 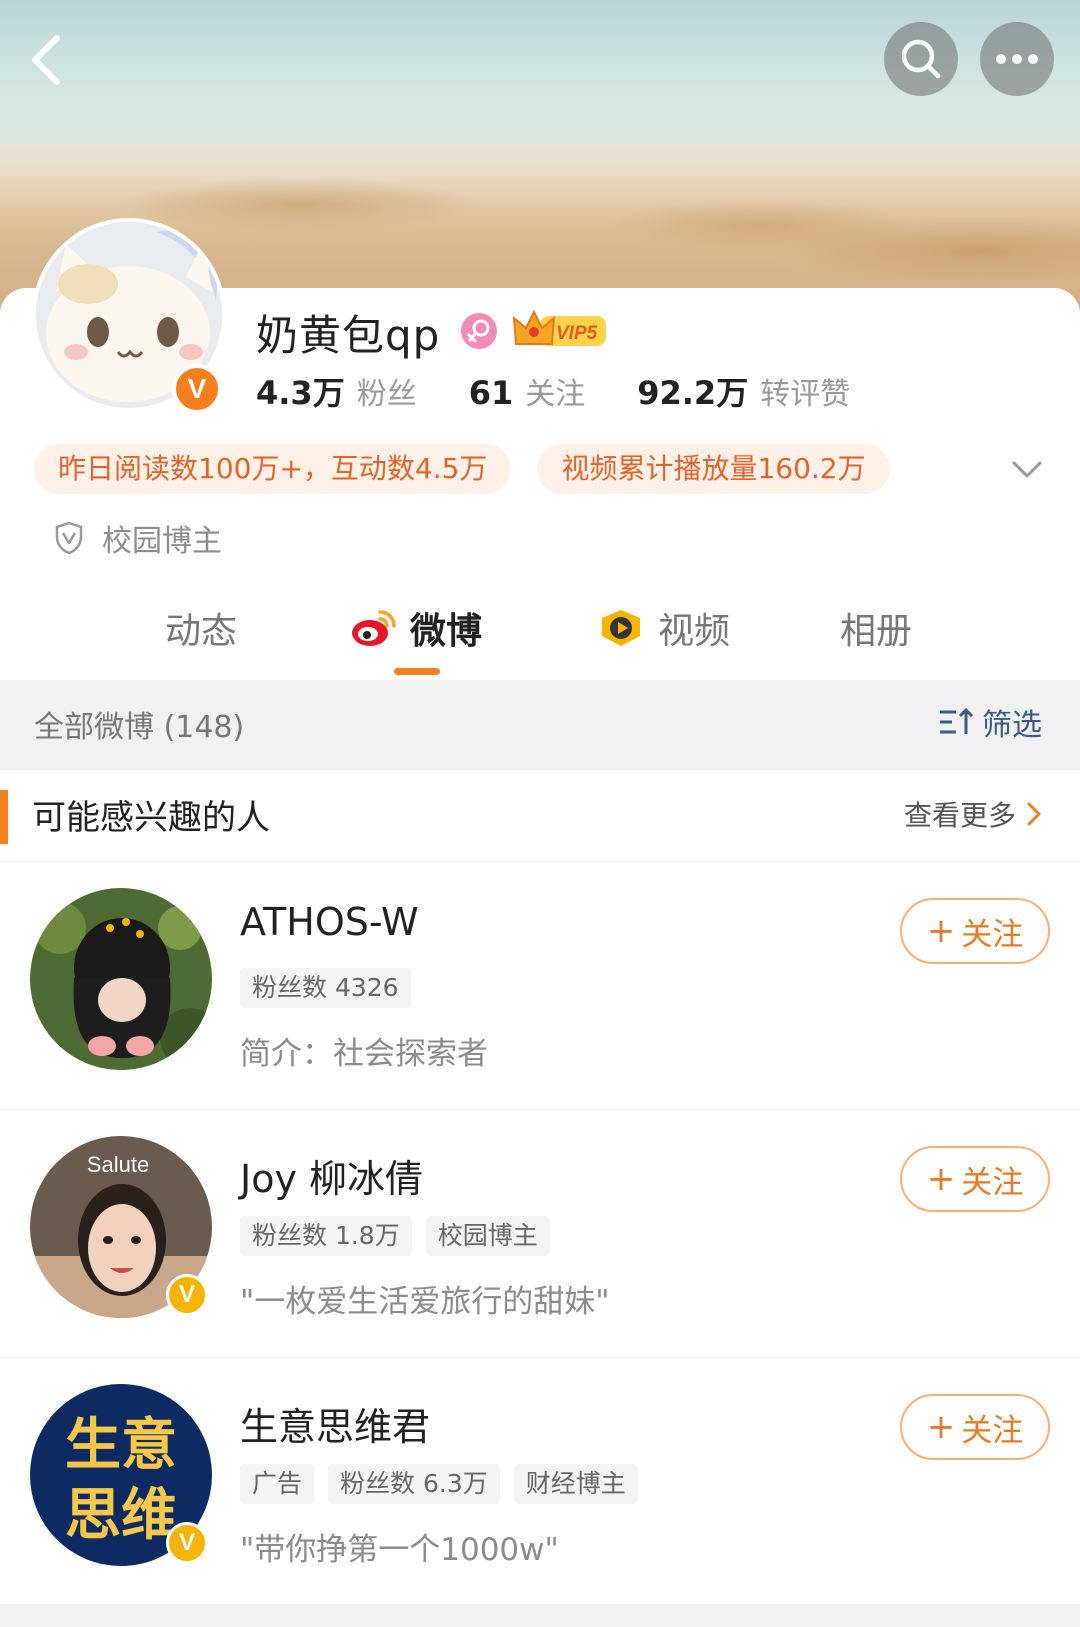 What do you see at coordinates (201, 631) in the screenshot?
I see `tab-label: 动态` at bounding box center [201, 631].